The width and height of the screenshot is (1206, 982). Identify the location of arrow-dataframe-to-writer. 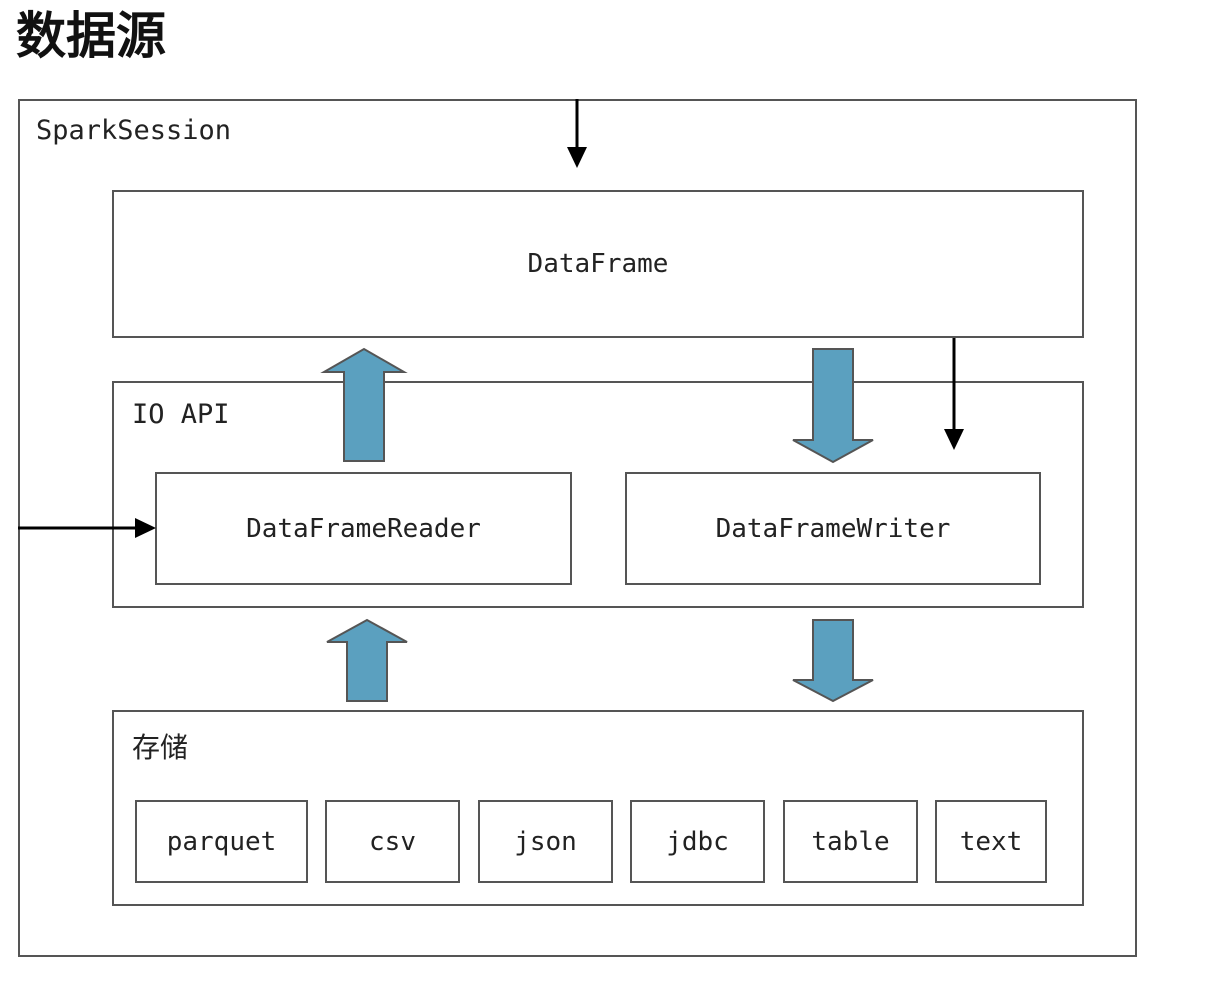
(954, 394).